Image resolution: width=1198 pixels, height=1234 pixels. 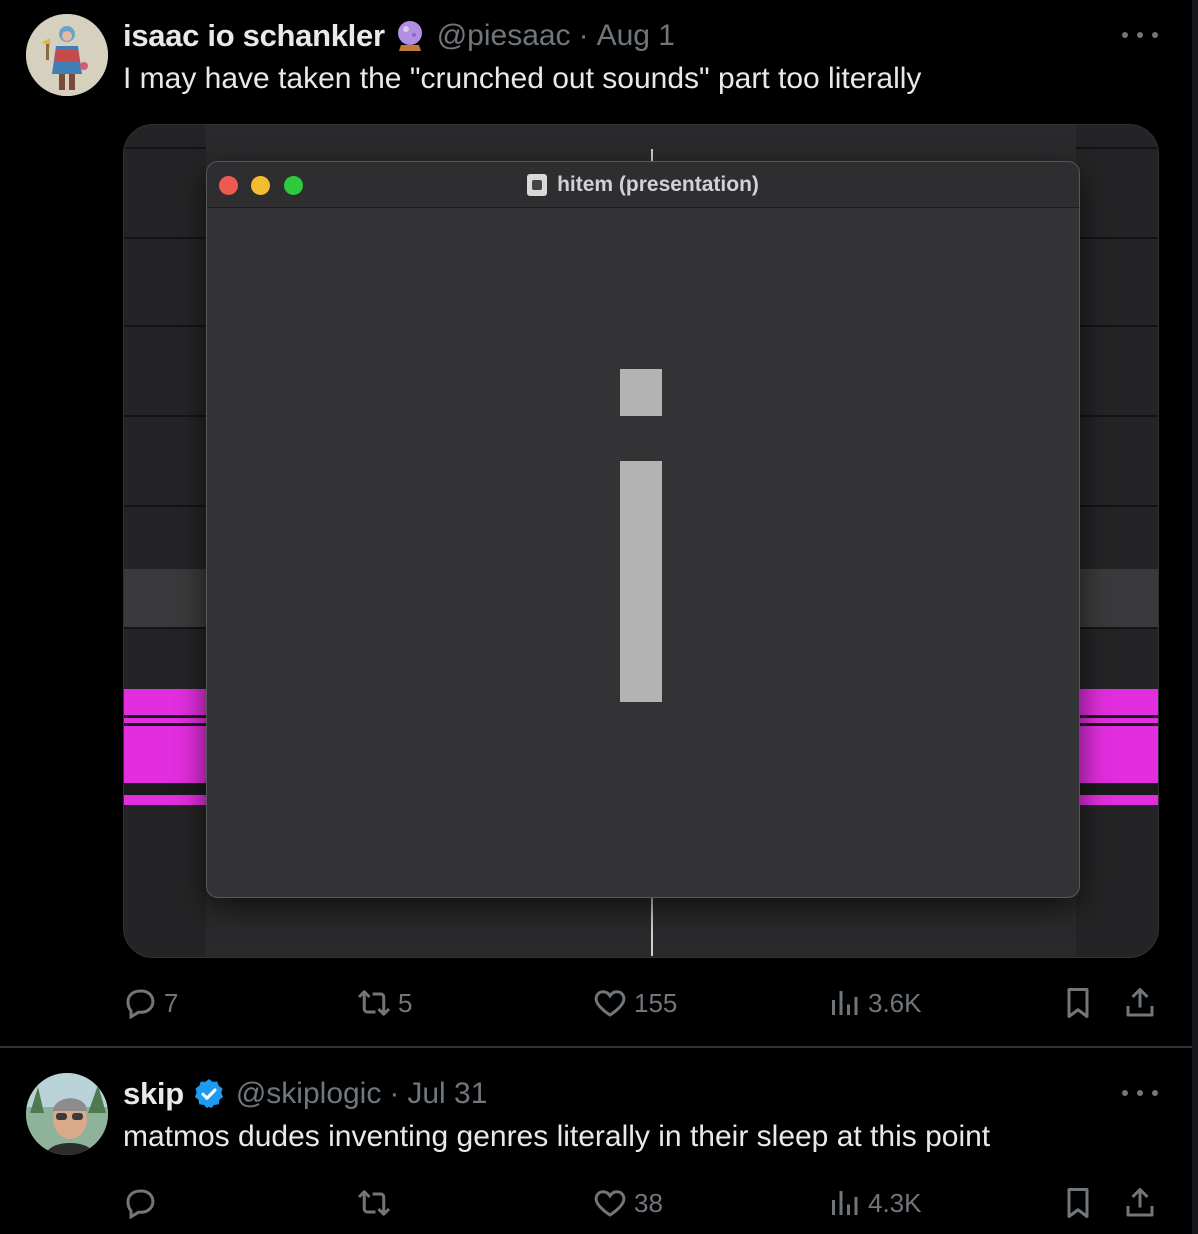 I want to click on tweet-actions: 7 5 155 3.6K, so click(x=599, y=1003).